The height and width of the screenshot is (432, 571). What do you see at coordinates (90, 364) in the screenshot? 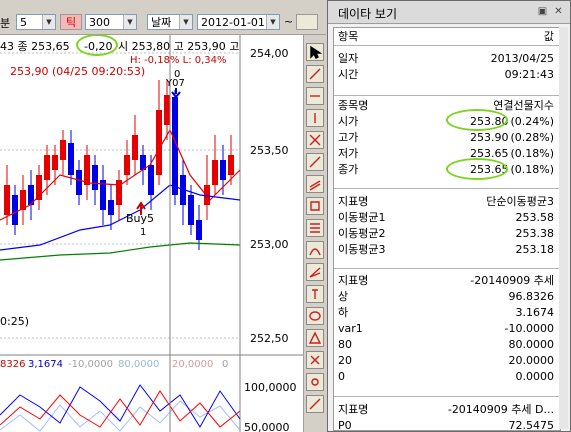
I see `osc-legend-c: -10,0000` at bounding box center [90, 364].